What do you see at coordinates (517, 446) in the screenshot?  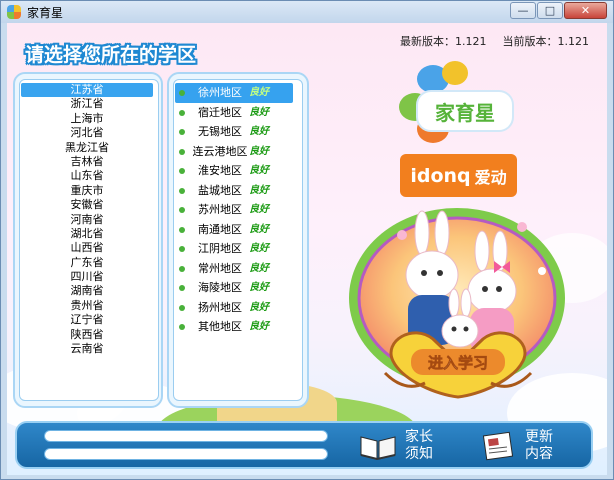 I see `update-content-button: 更新 内容` at bounding box center [517, 446].